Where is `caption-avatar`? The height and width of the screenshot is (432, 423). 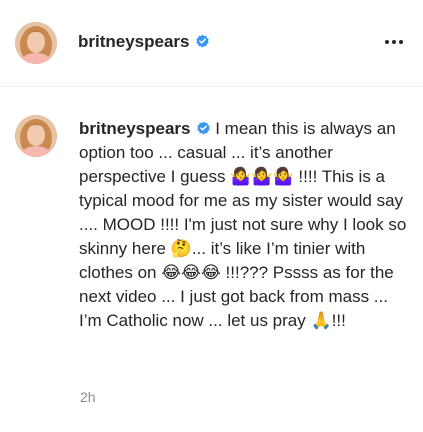 caption-avatar is located at coordinates (36, 136).